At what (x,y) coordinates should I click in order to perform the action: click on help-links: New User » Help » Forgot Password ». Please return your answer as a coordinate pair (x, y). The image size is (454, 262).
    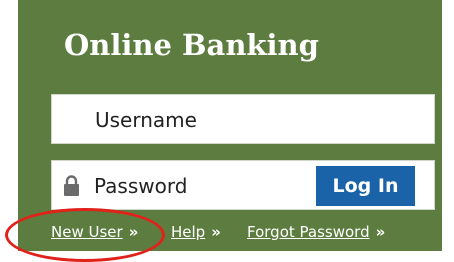
    Looking at the image, I should click on (251, 234).